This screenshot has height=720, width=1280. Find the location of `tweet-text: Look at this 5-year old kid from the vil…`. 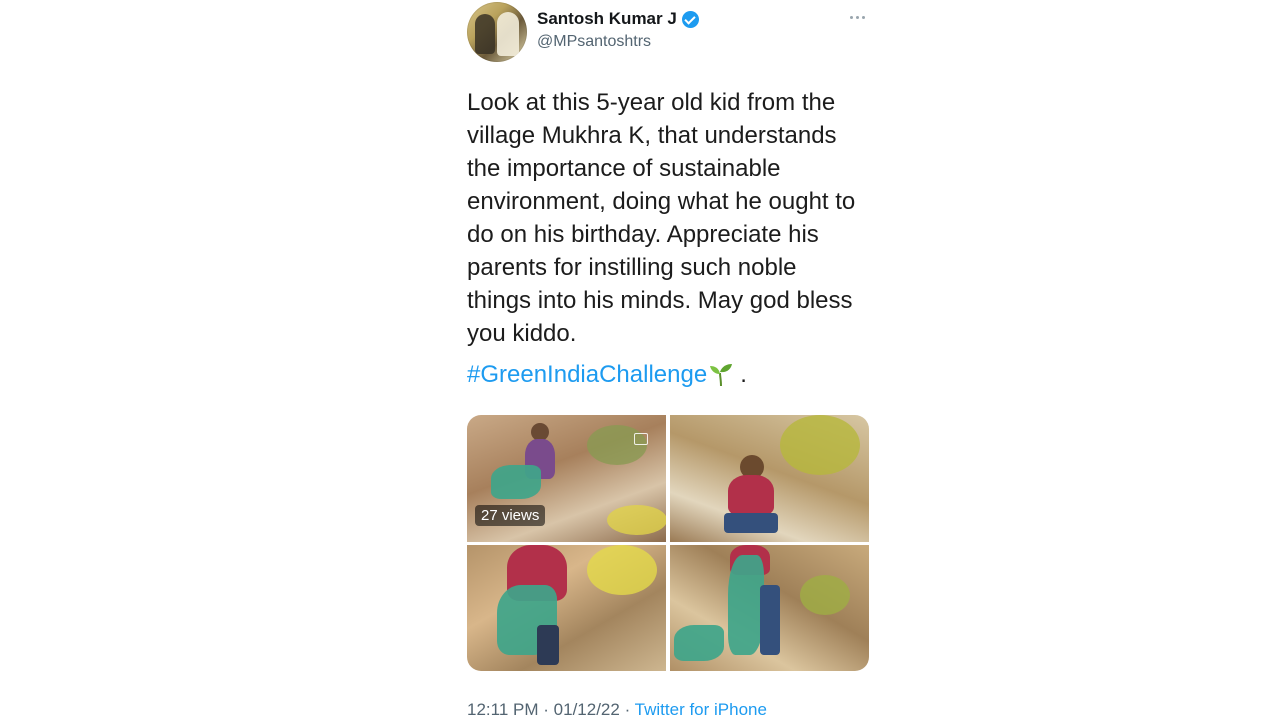

tweet-text: Look at this 5-year old kid from the vil… is located at coordinates (677, 218).